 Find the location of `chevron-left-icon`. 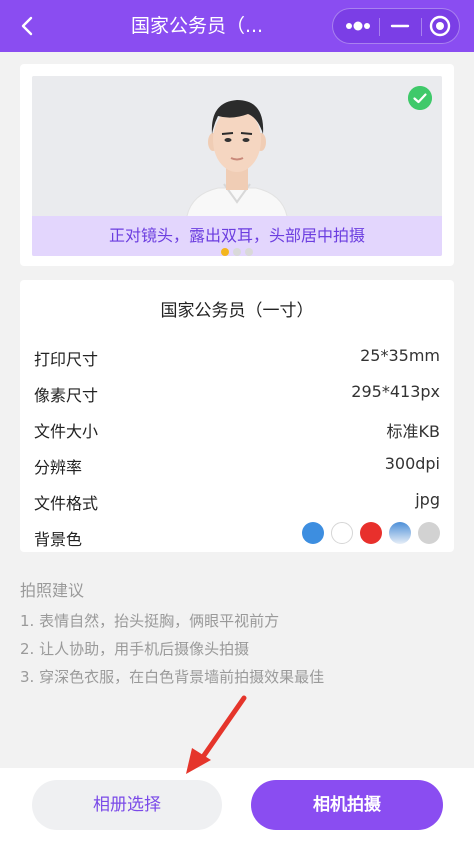

chevron-left-icon is located at coordinates (28, 26).